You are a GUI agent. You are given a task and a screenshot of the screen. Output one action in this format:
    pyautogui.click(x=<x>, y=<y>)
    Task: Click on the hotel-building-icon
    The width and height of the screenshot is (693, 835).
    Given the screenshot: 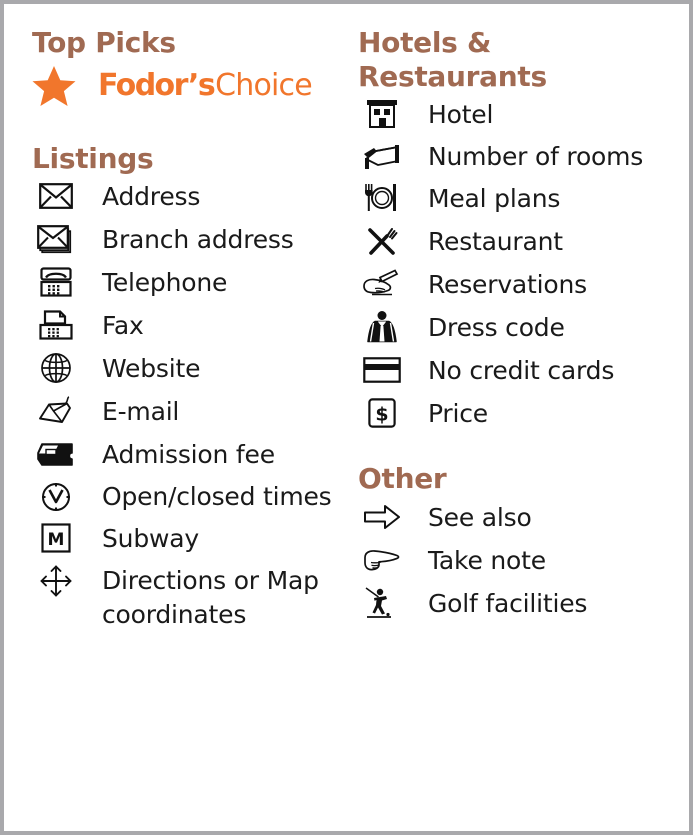 What is the action you would take?
    pyautogui.click(x=382, y=114)
    